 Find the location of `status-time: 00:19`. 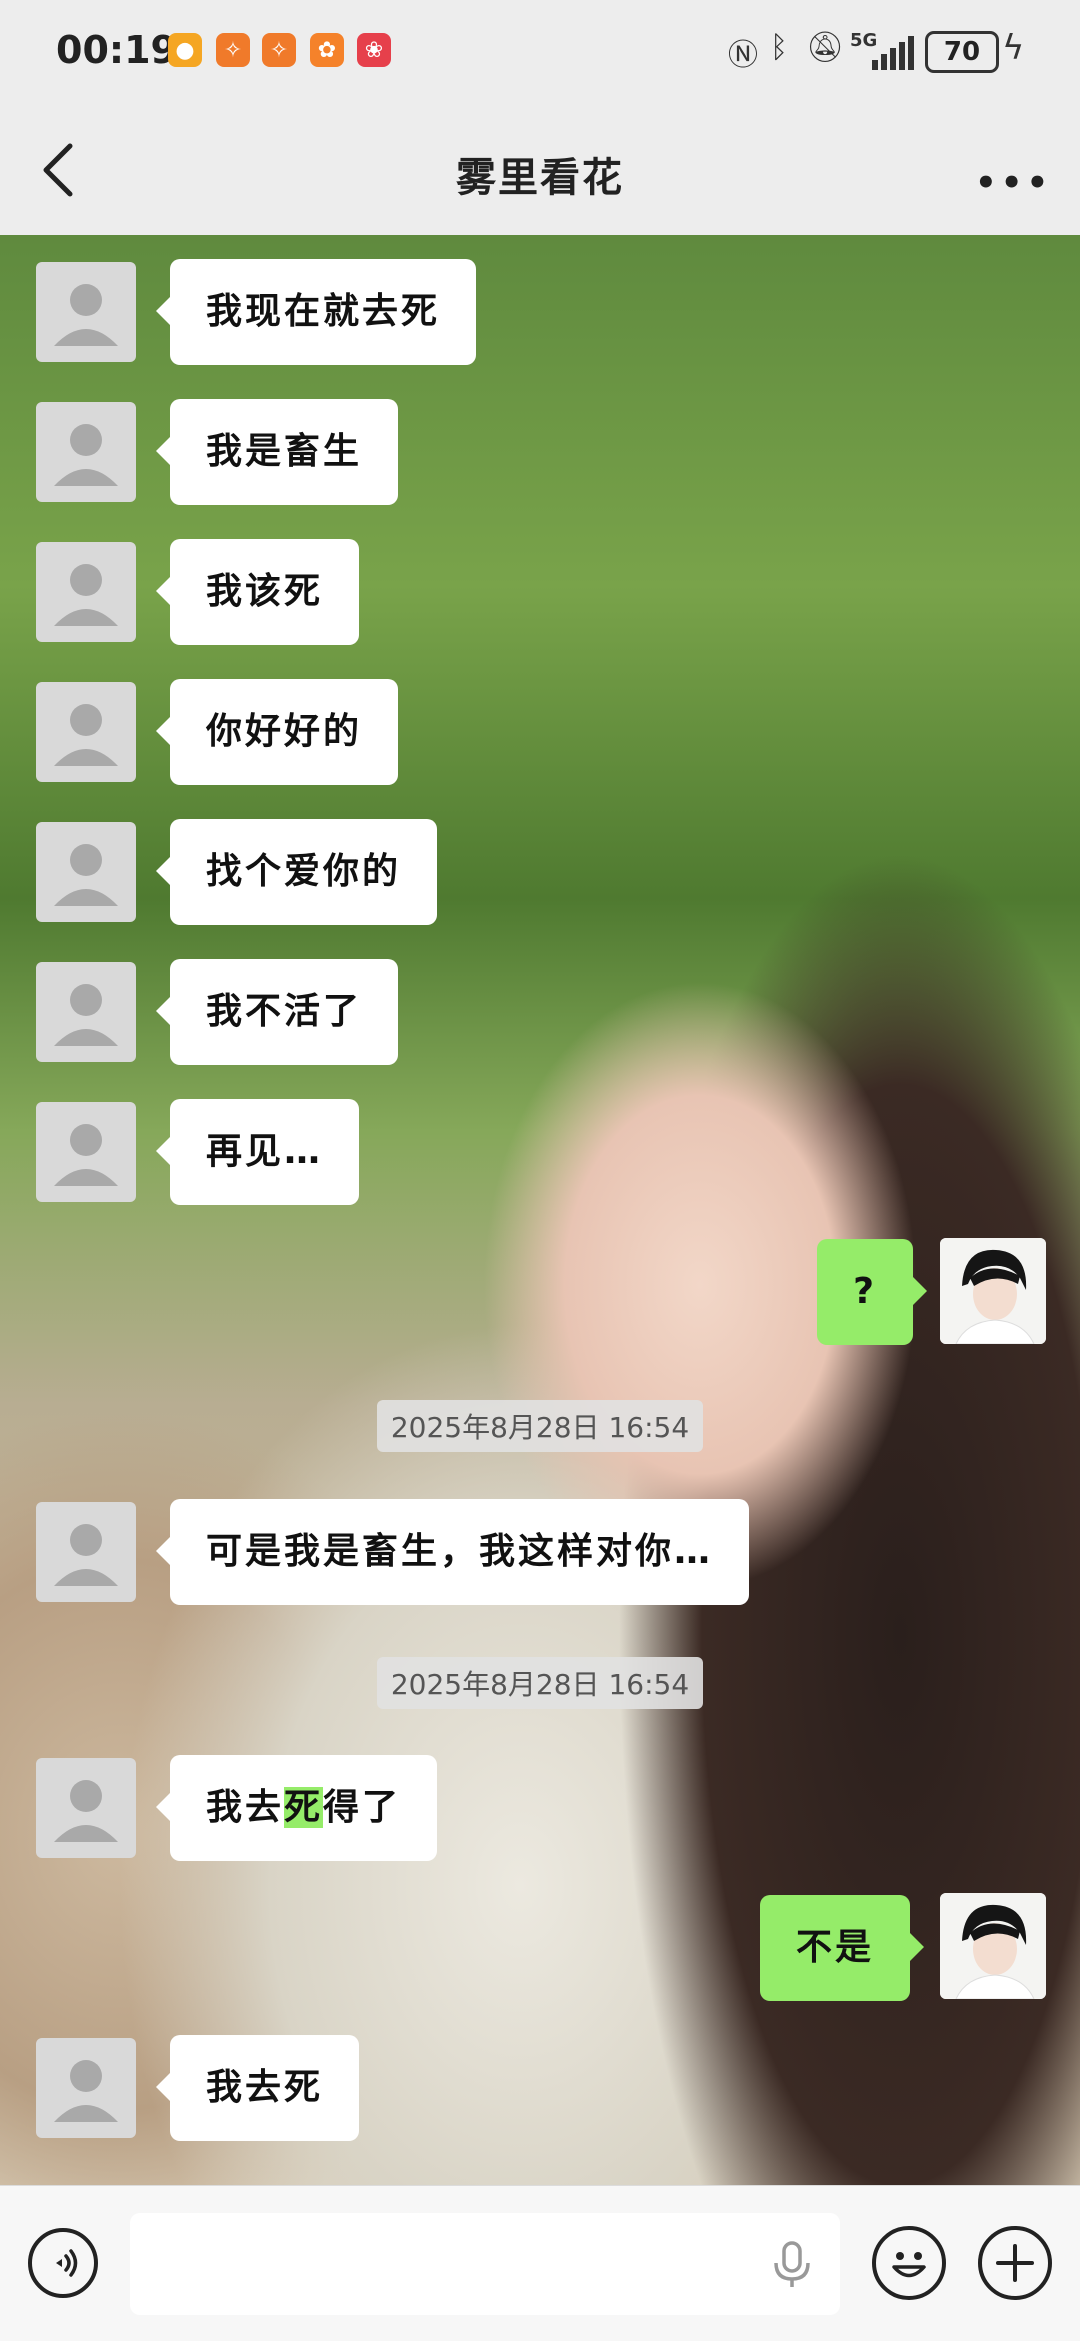

status-time: 00:19 is located at coordinates (116, 50).